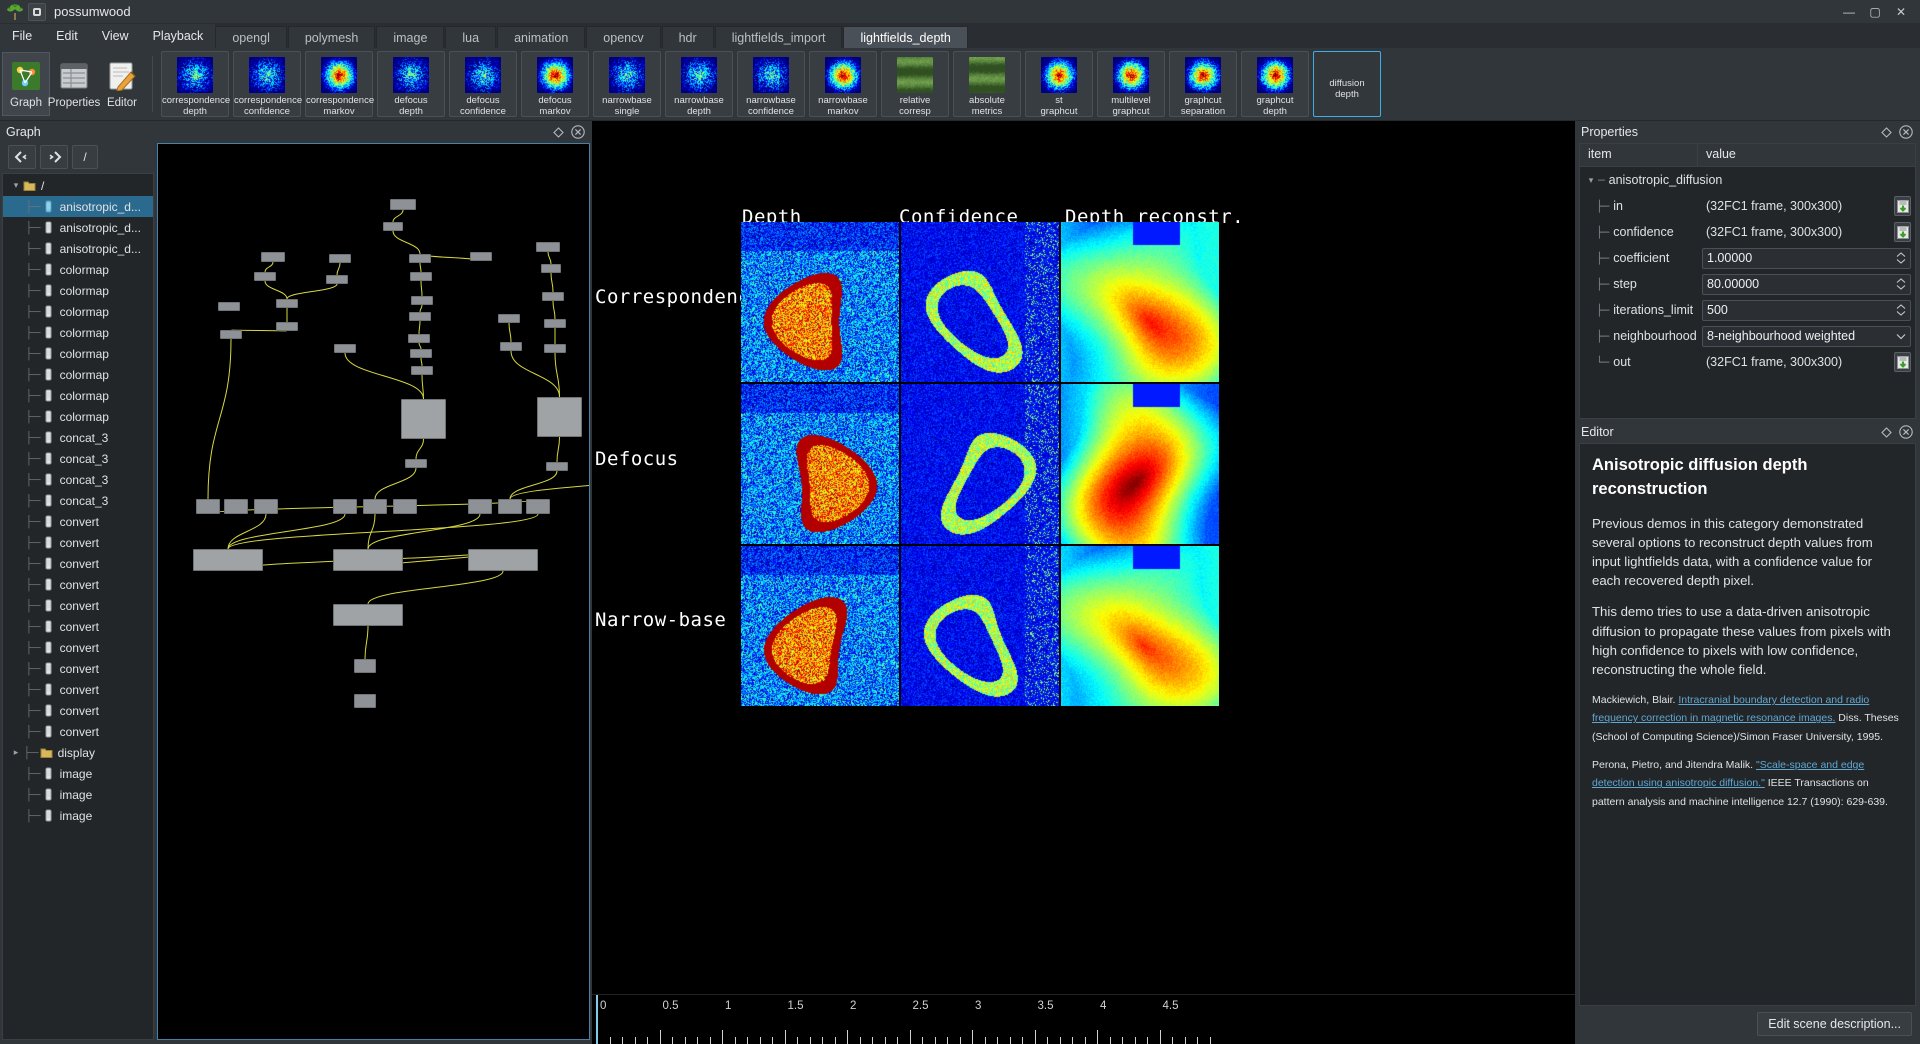  What do you see at coordinates (85, 157) in the screenshot?
I see `nav-root-button: /` at bounding box center [85, 157].